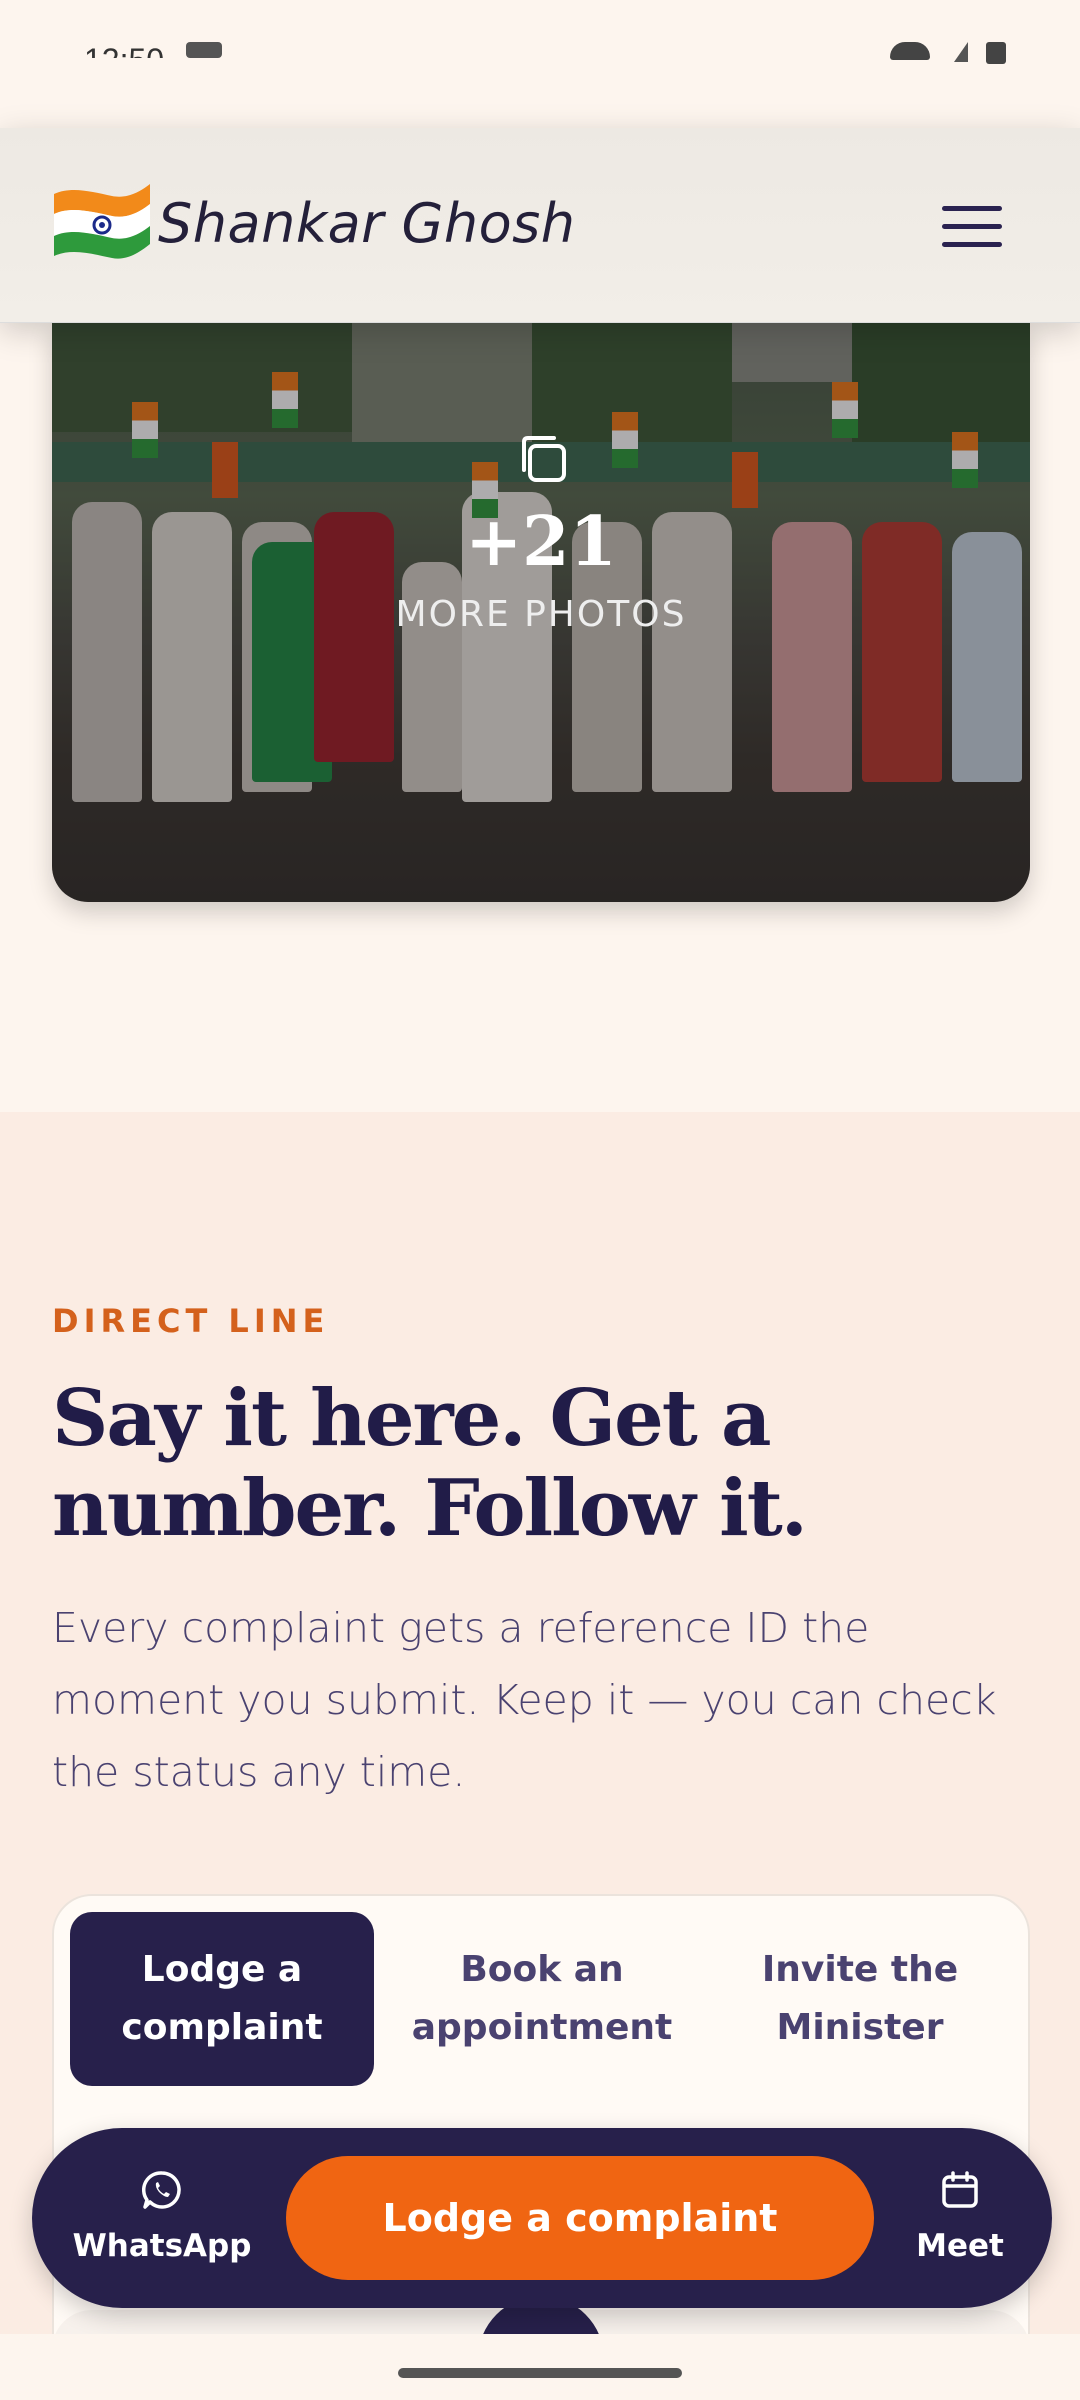  What do you see at coordinates (162, 2246) in the screenshot?
I see `whatsapp-label: WhatsApp` at bounding box center [162, 2246].